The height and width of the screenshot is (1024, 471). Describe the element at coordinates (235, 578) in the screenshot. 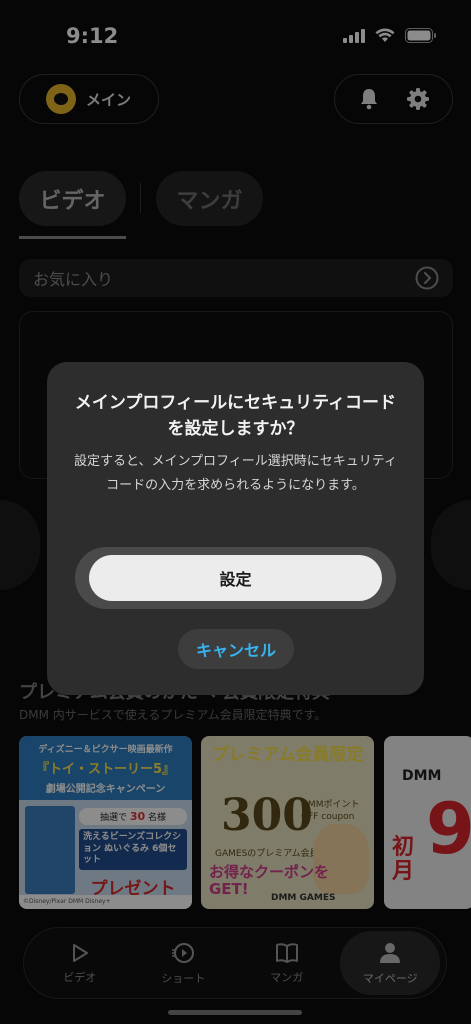

I see `set-button: 設定` at that location.